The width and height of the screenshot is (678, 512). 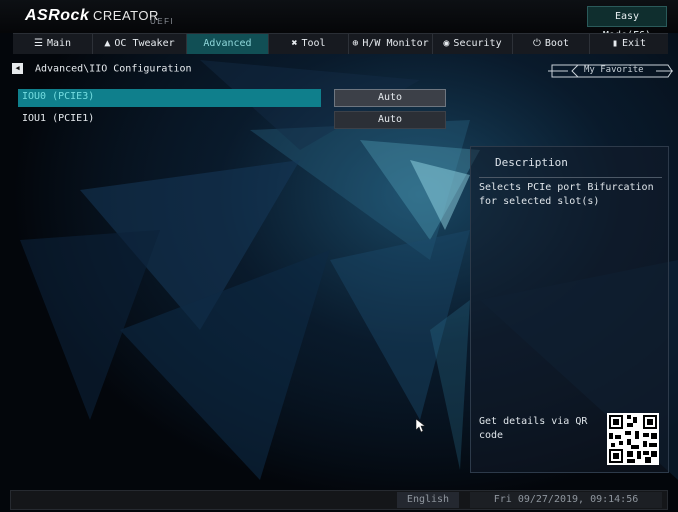 What do you see at coordinates (58, 118) in the screenshot?
I see `setting-label: IOU1 (PCIE1)` at bounding box center [58, 118].